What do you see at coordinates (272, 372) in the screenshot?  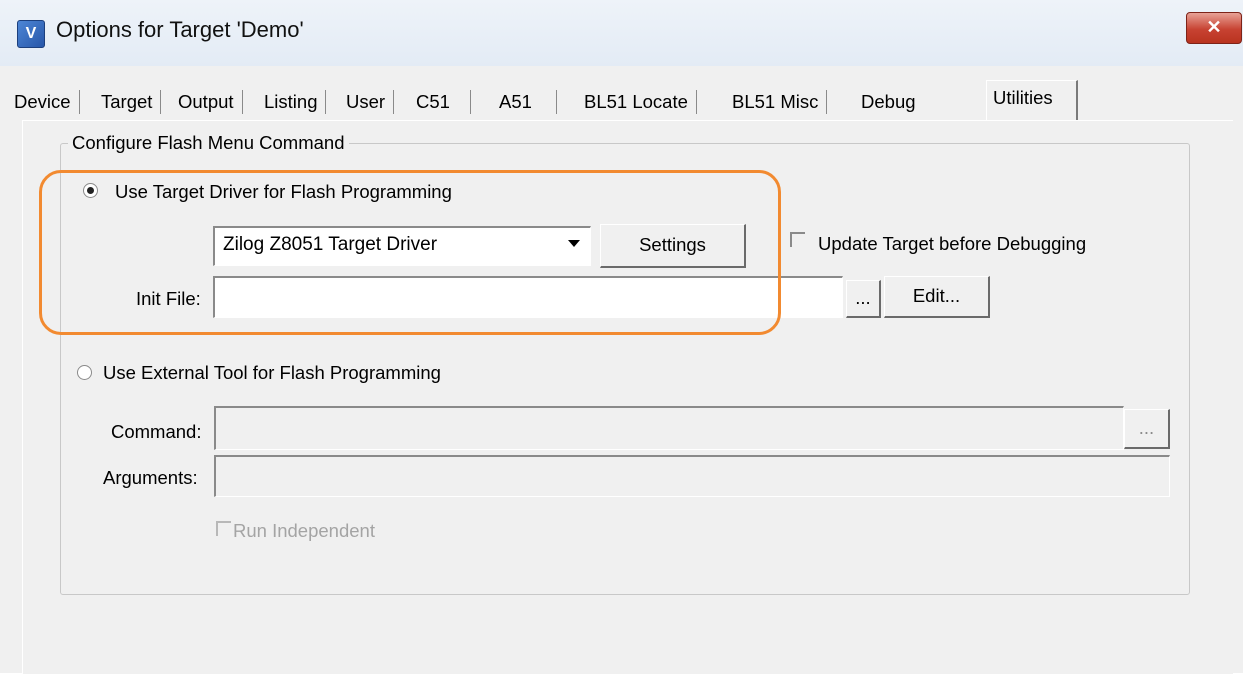 I see `label-use-external-tool: Use External Tool for Flash Programming` at bounding box center [272, 372].